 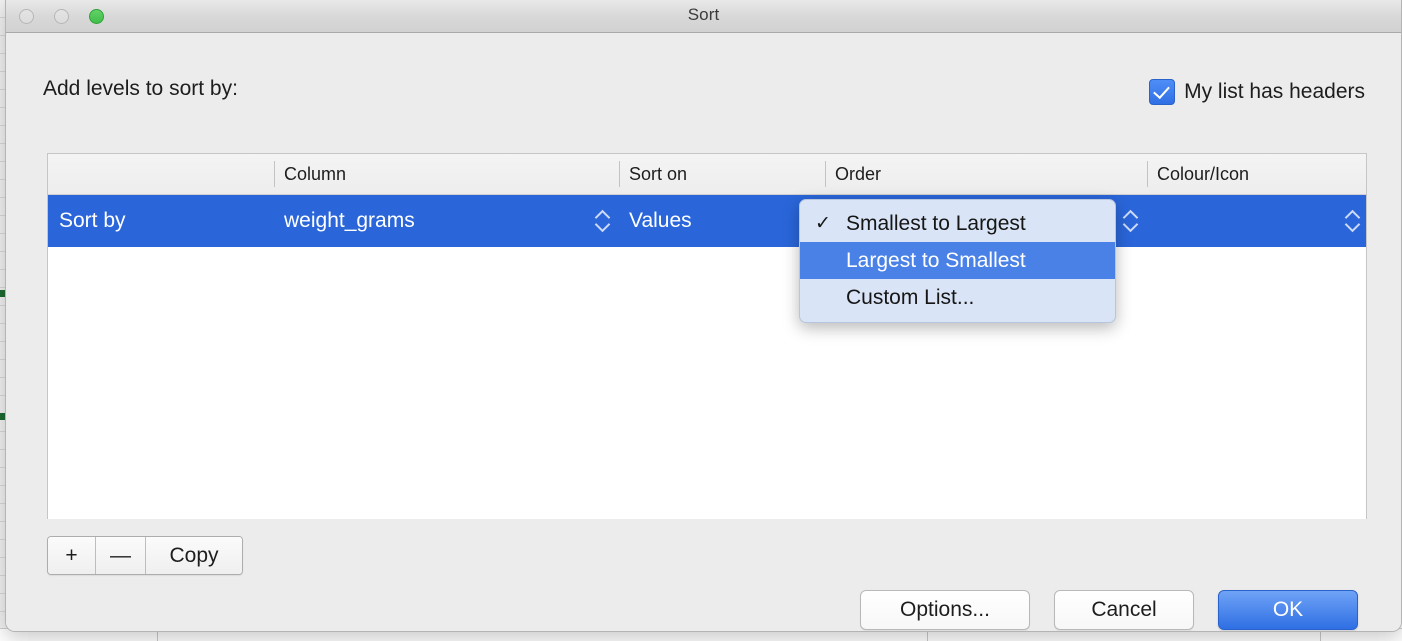 I want to click on window-title: Sort, so click(x=703, y=14).